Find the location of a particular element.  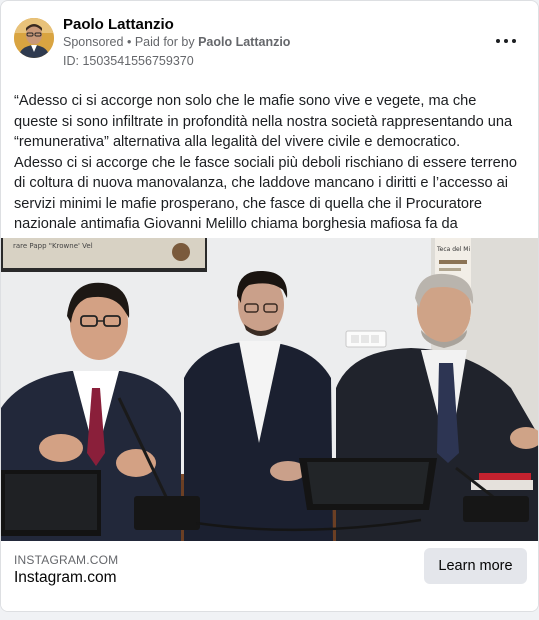

link-preview: INSTAGRAM.COM Instagram.com Learn more is located at coordinates (269, 576).